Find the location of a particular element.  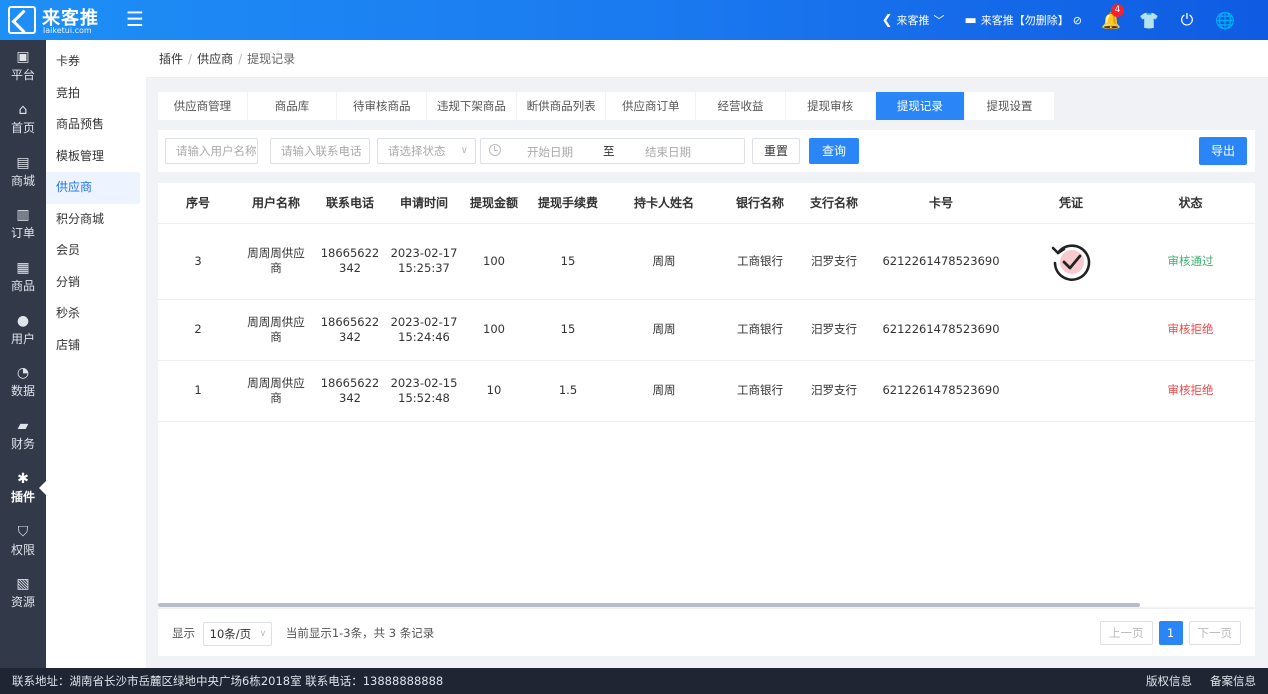

tab-withdraw-review: 提现审核 is located at coordinates (830, 106).